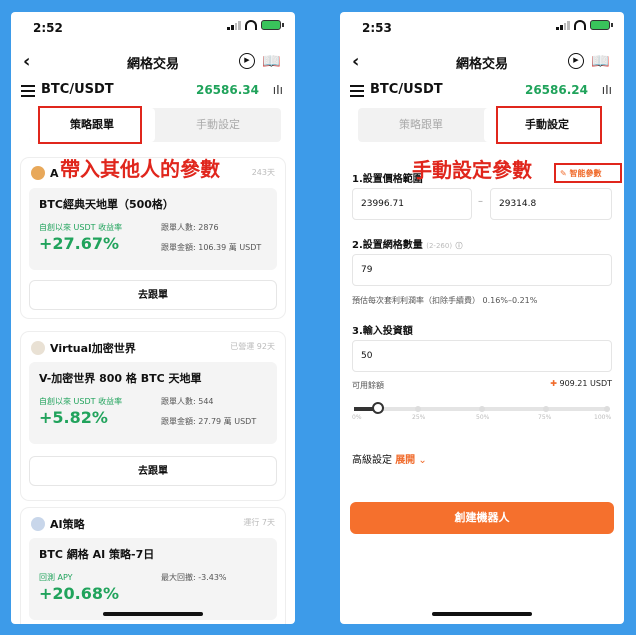  I want to click on pair-row: BTC/USDT 26586.24 ıIı, so click(482, 93).